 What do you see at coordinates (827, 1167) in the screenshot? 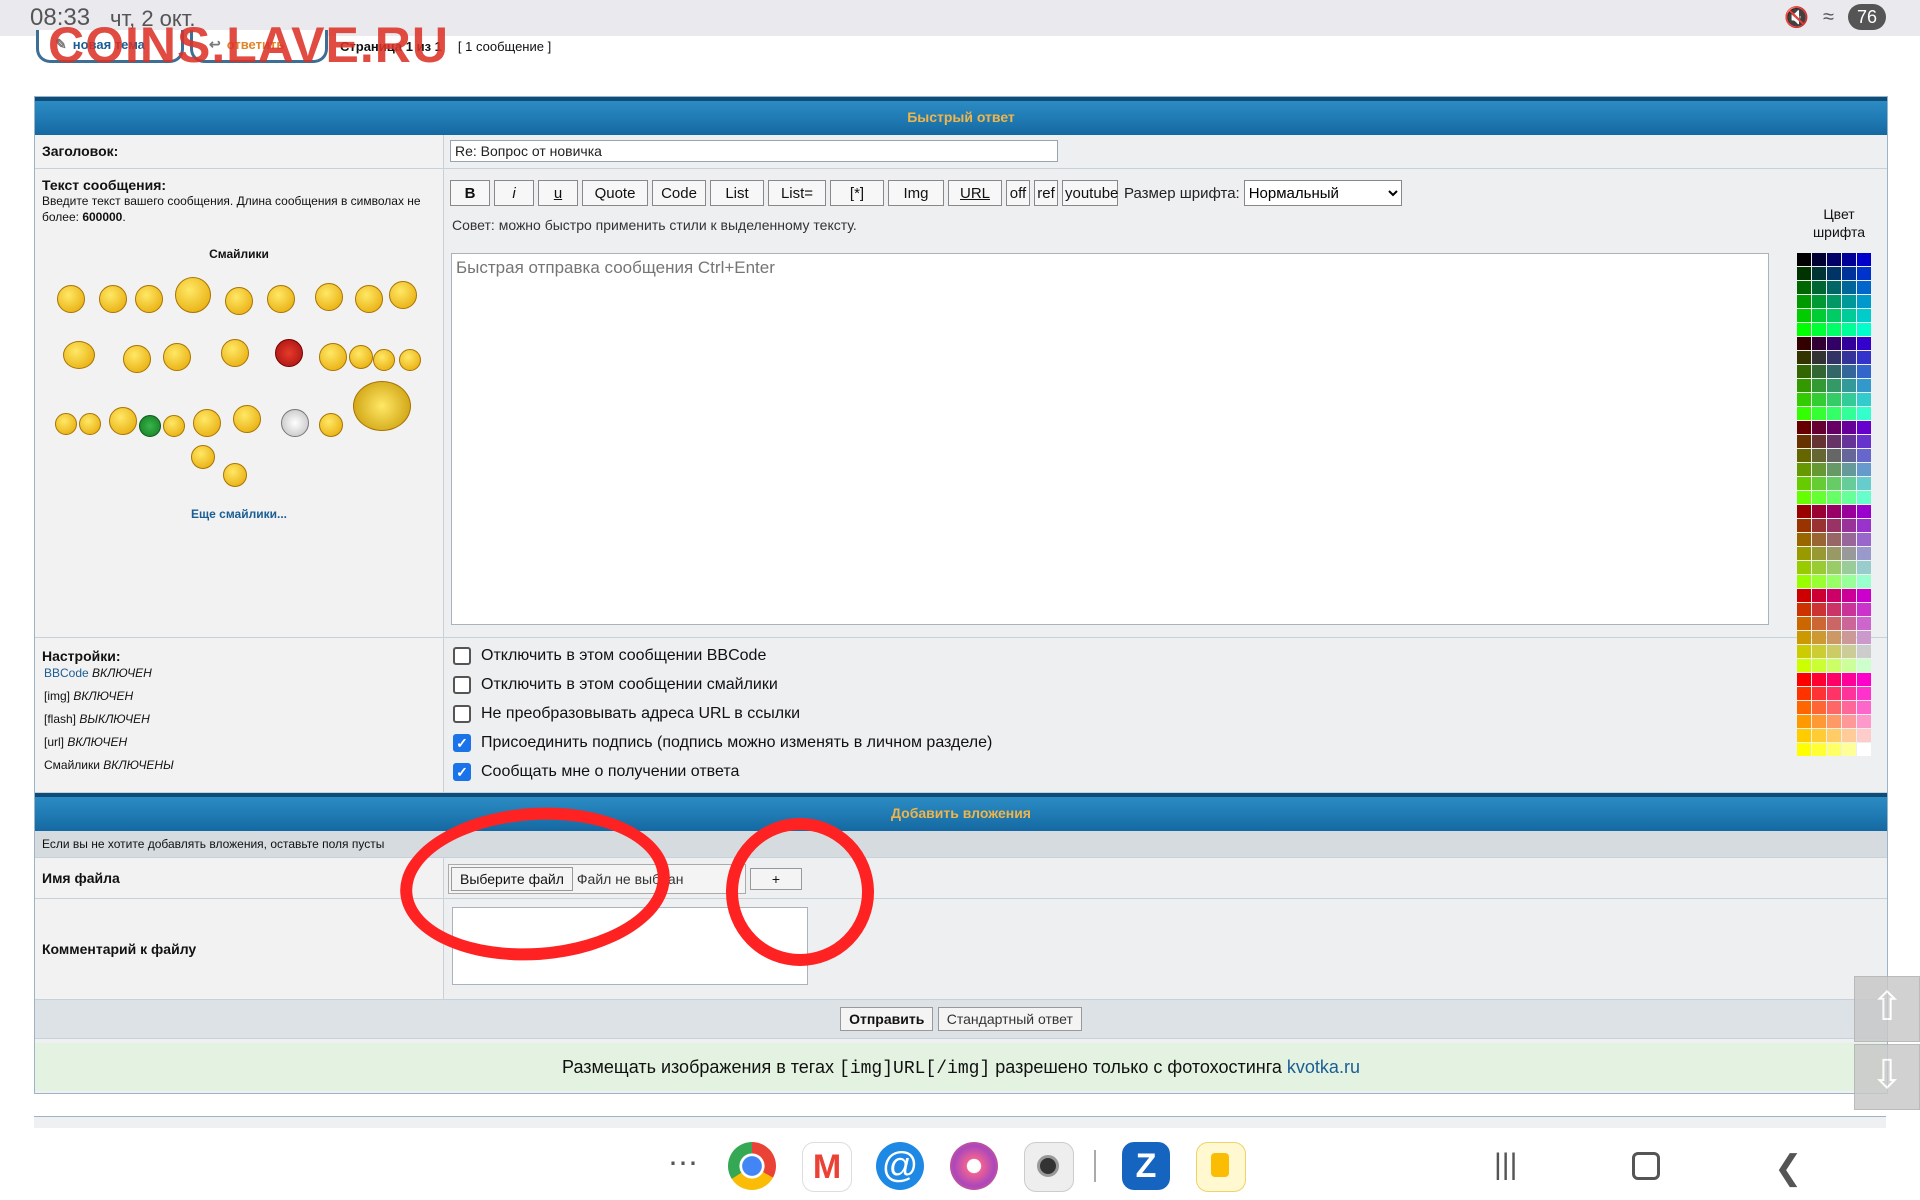
I see `gmail-icon: M` at bounding box center [827, 1167].